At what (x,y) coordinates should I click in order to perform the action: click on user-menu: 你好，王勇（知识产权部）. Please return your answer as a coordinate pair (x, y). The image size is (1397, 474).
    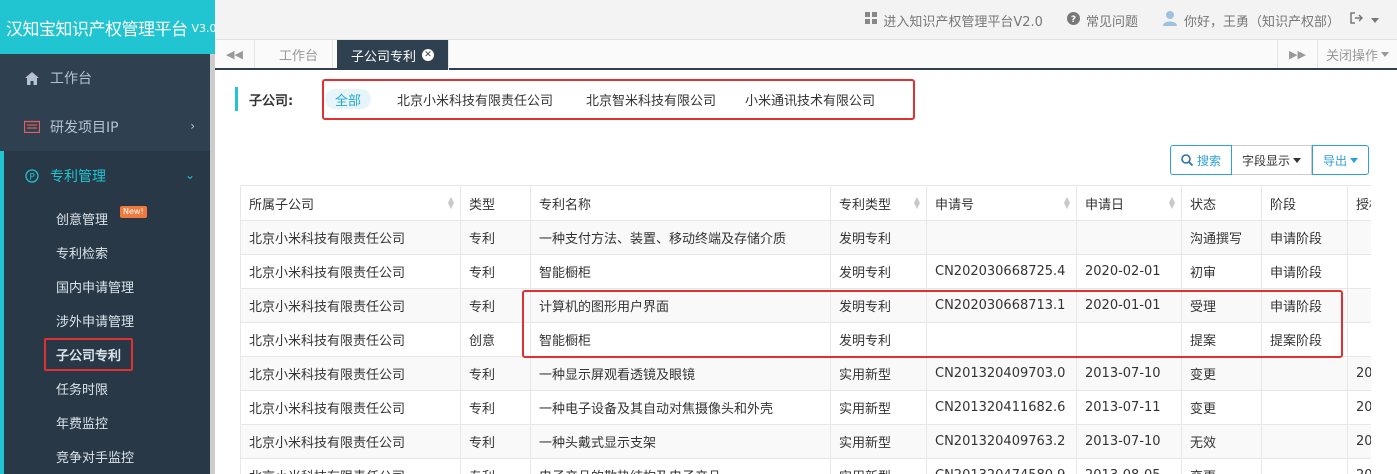
    Looking at the image, I should click on (1270, 20).